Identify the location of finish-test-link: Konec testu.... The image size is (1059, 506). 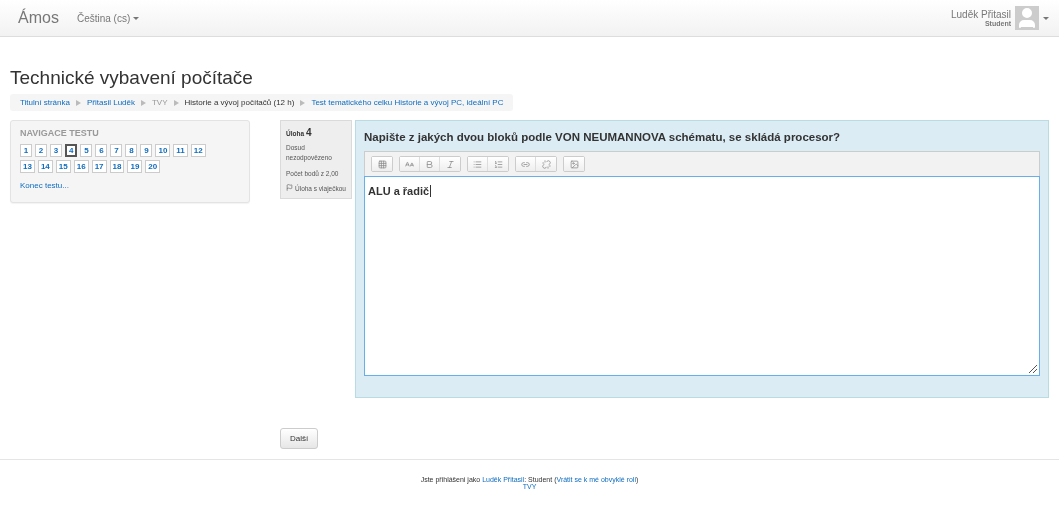
(130, 185).